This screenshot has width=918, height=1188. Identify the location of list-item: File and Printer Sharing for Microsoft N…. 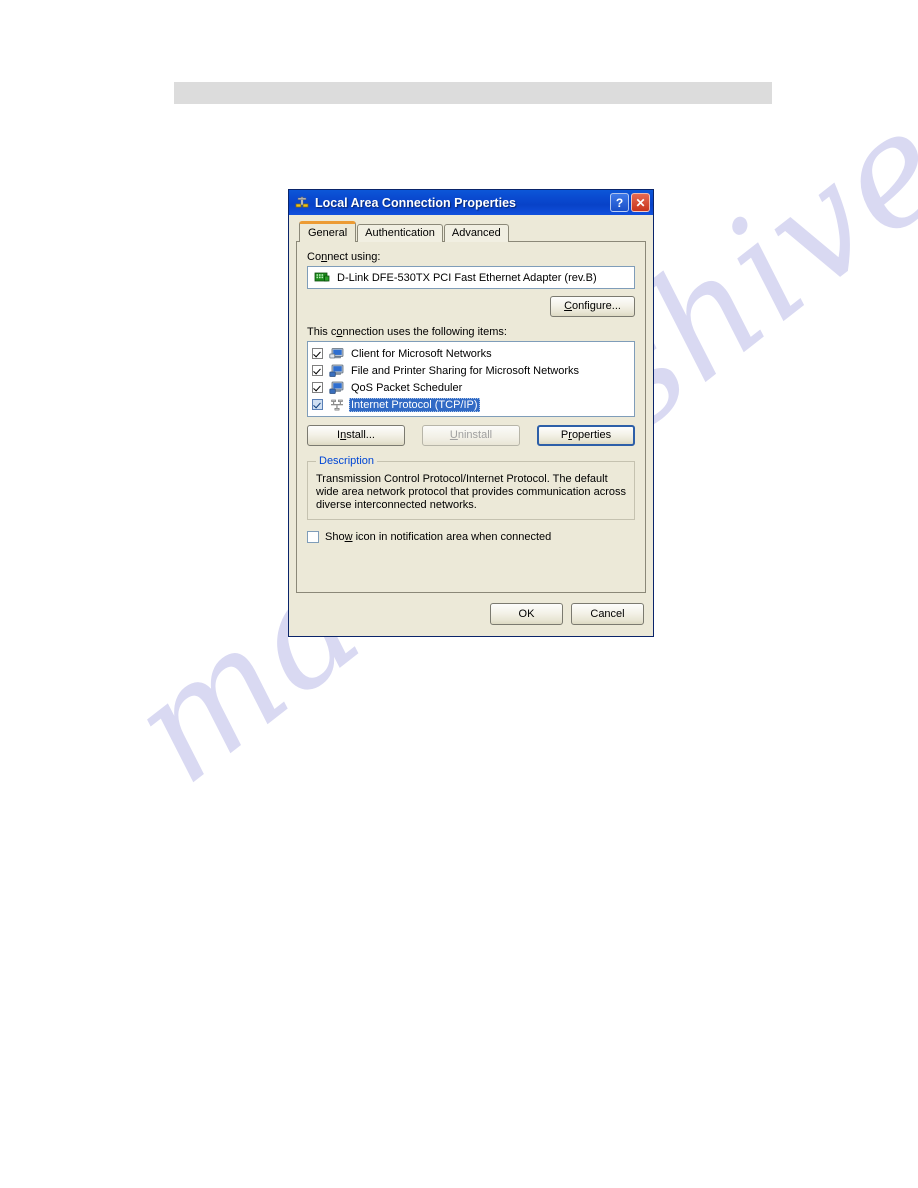
(472, 370).